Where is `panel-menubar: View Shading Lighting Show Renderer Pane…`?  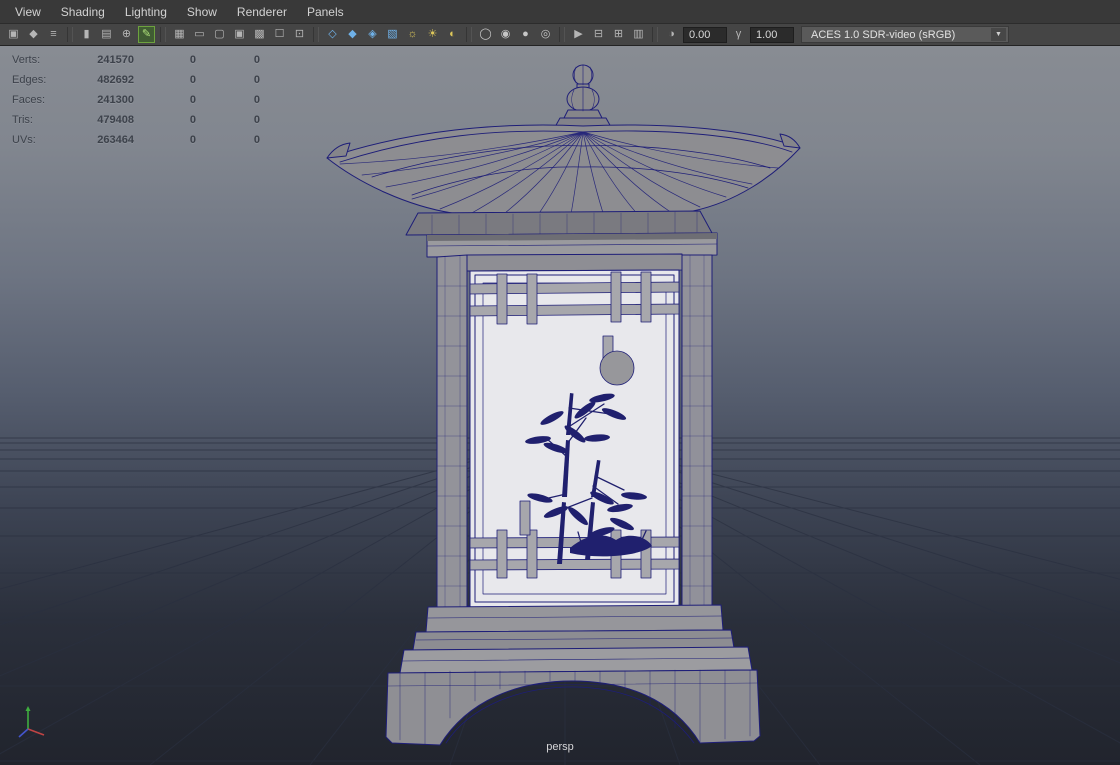 panel-menubar: View Shading Lighting Show Renderer Pane… is located at coordinates (560, 12).